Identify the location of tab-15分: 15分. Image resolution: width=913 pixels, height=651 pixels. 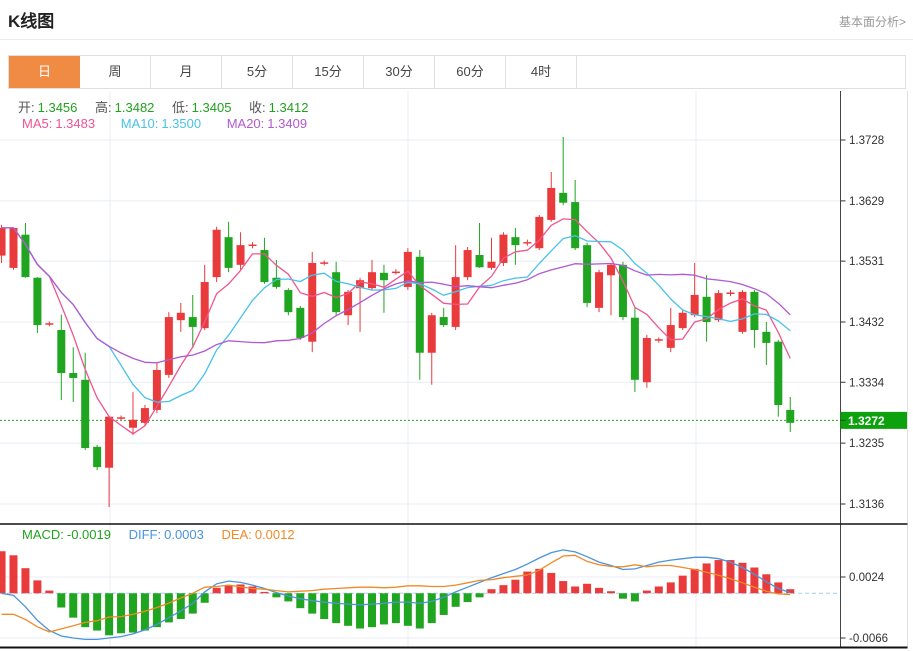
(328, 72).